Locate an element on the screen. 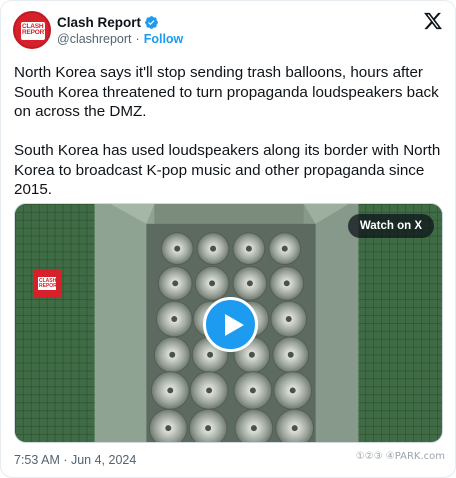 This screenshot has height=478, width=456. avatar-logo-text: CLASH REPORT is located at coordinates (35, 29).